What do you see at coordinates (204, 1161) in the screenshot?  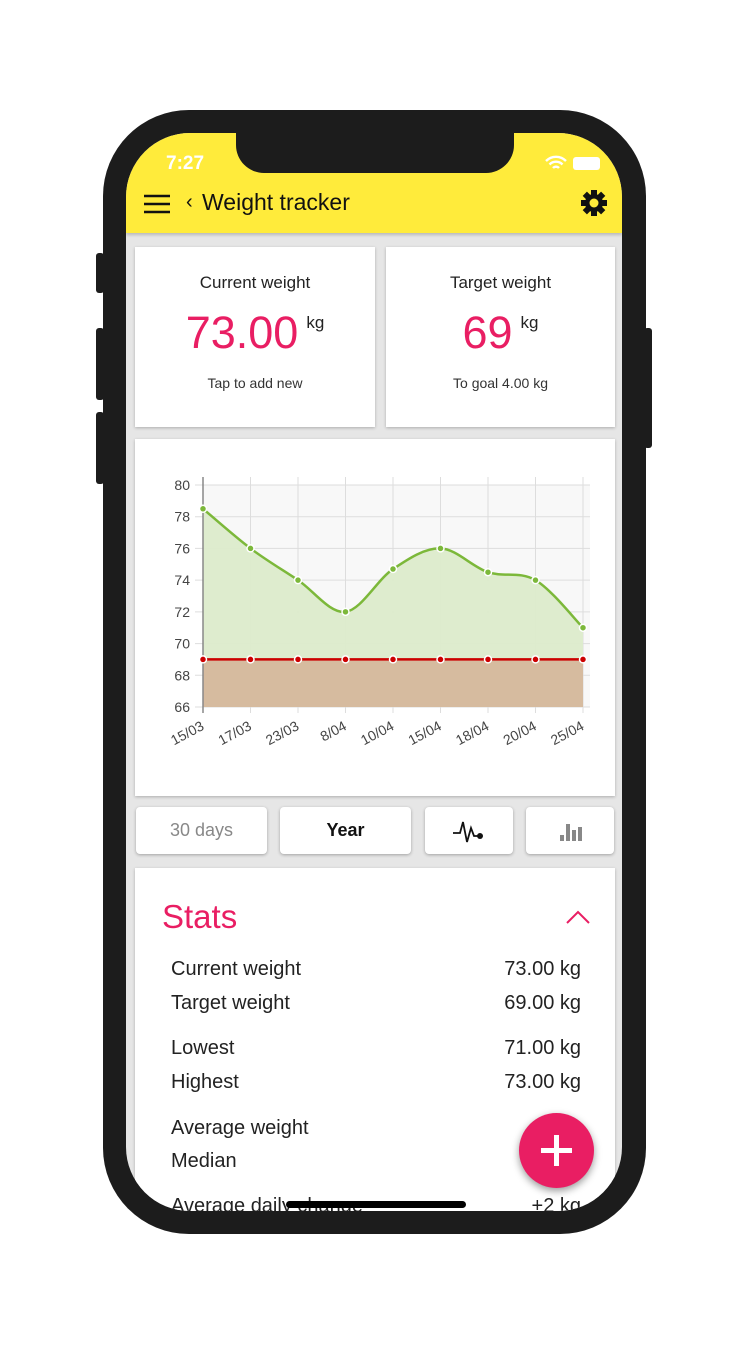 I see `stat-label: Median` at bounding box center [204, 1161].